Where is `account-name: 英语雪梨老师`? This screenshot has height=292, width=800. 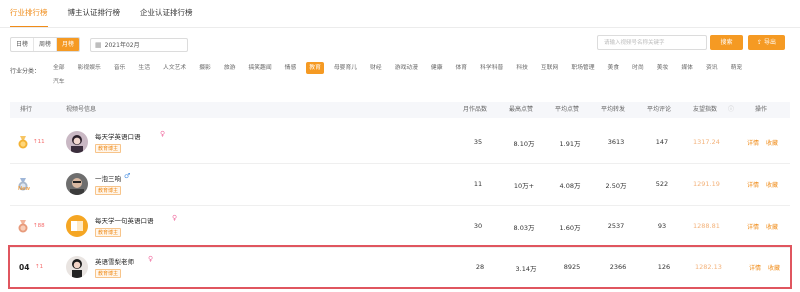
account-name: 英语雪梨老师 is located at coordinates (114, 261).